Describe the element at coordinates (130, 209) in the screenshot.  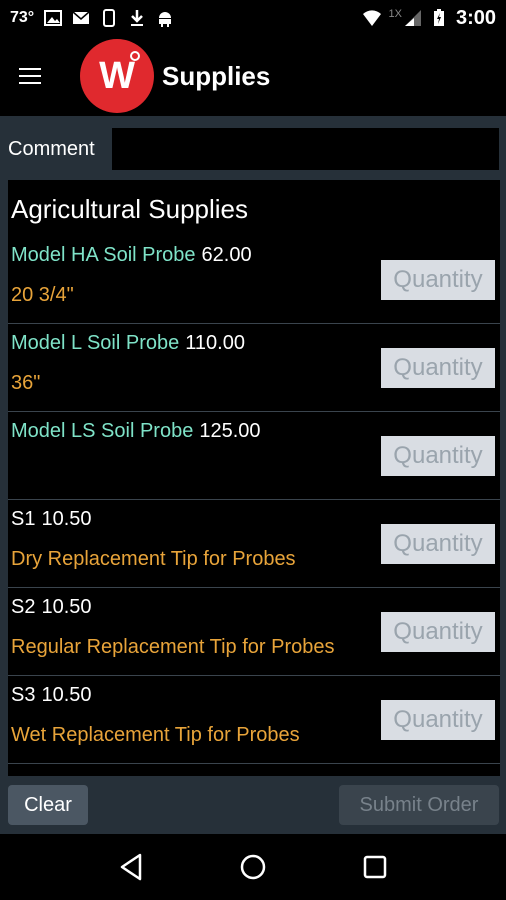
I see `section-title: Agricultural Supplies` at that location.